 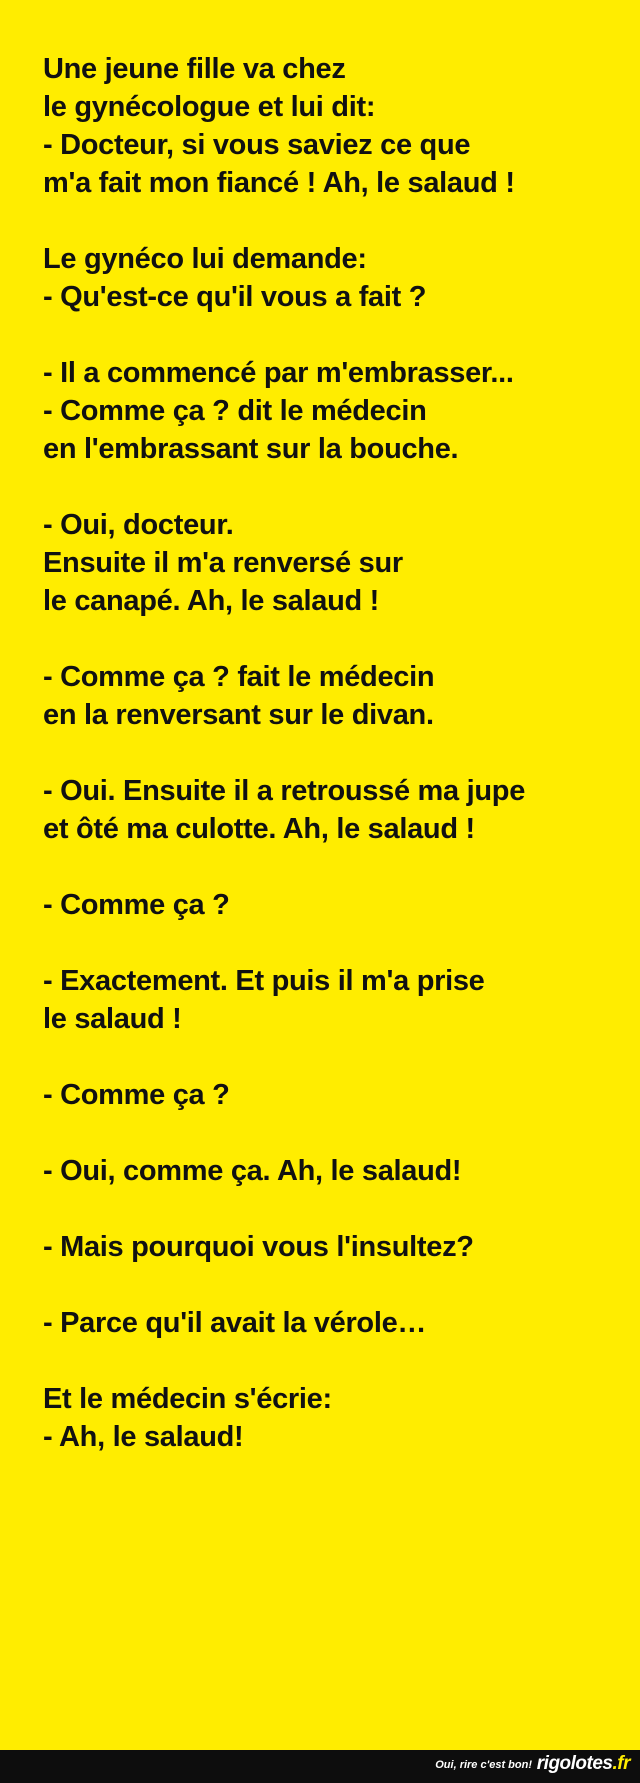 I want to click on joke-line: - Exactement. Et puis il m'a prise, so click(x=264, y=981).